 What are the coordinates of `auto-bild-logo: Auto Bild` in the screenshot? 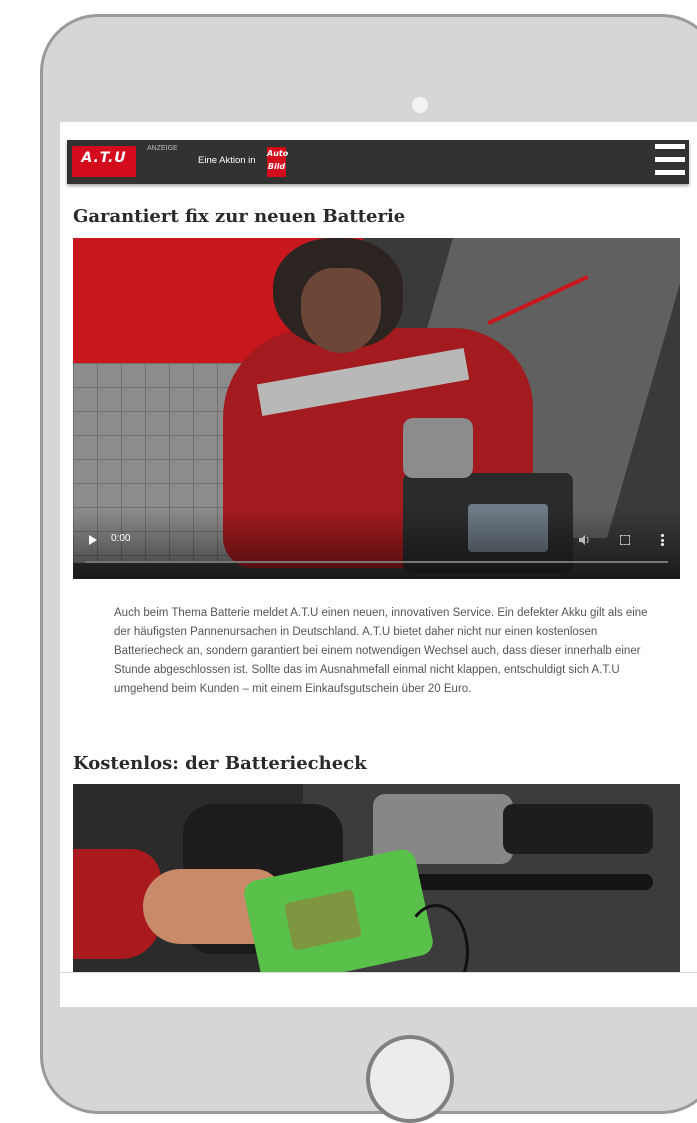 It's located at (277, 162).